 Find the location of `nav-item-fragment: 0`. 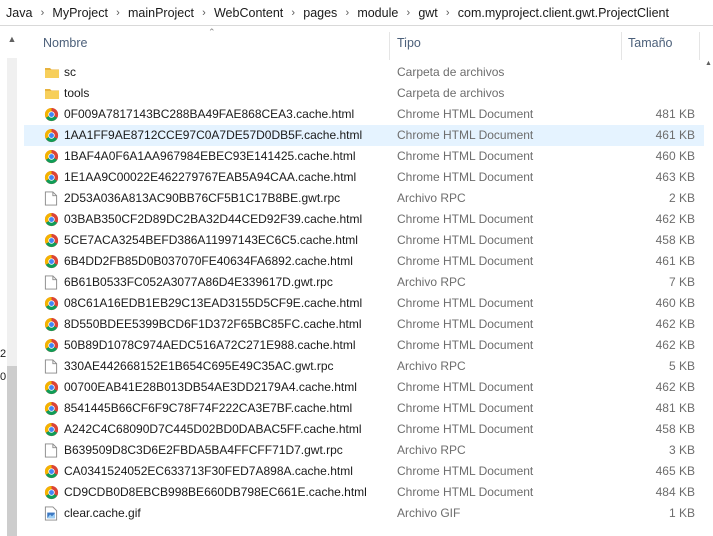

nav-item-fragment: 0 is located at coordinates (3, 377).